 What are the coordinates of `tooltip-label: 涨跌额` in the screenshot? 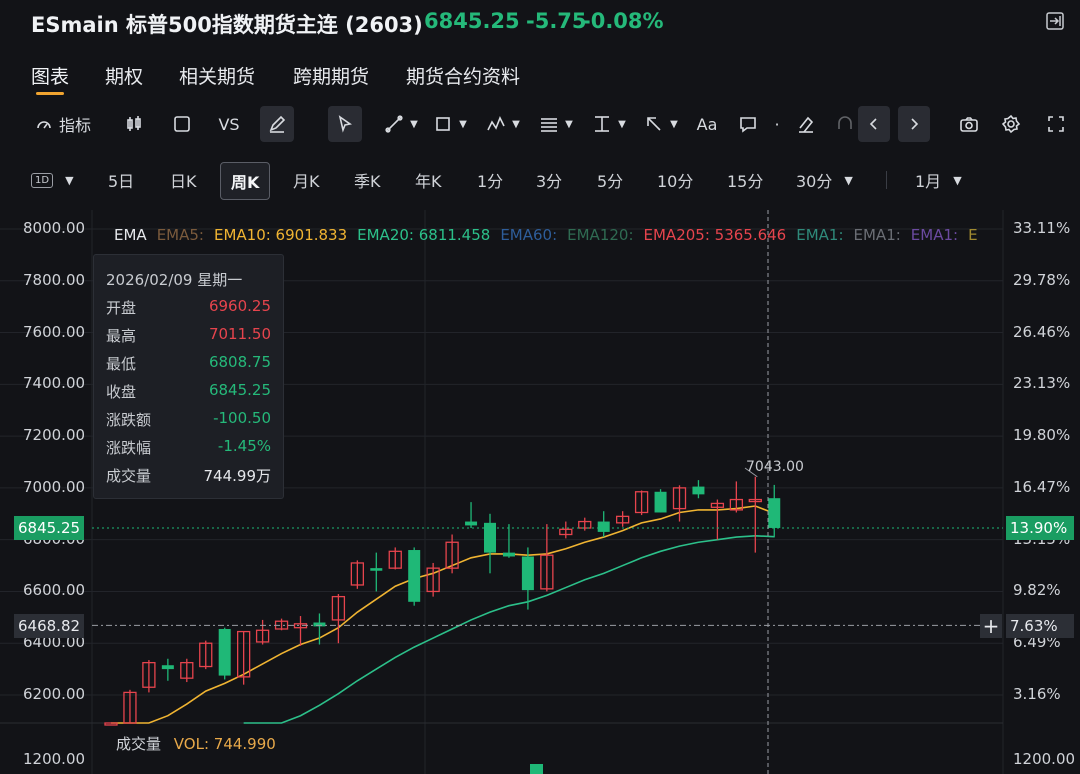 It's located at (129, 420).